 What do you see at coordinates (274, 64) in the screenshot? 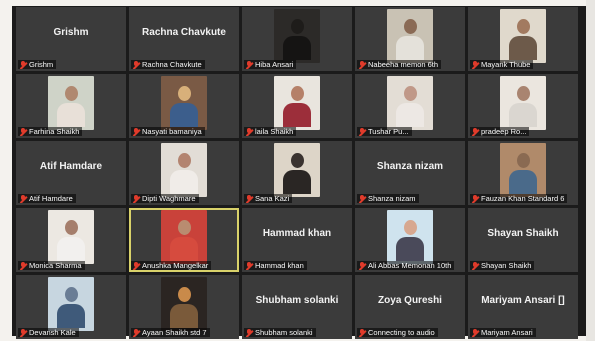
I see `participant-name-text: Hiba Ansari` at bounding box center [274, 64].